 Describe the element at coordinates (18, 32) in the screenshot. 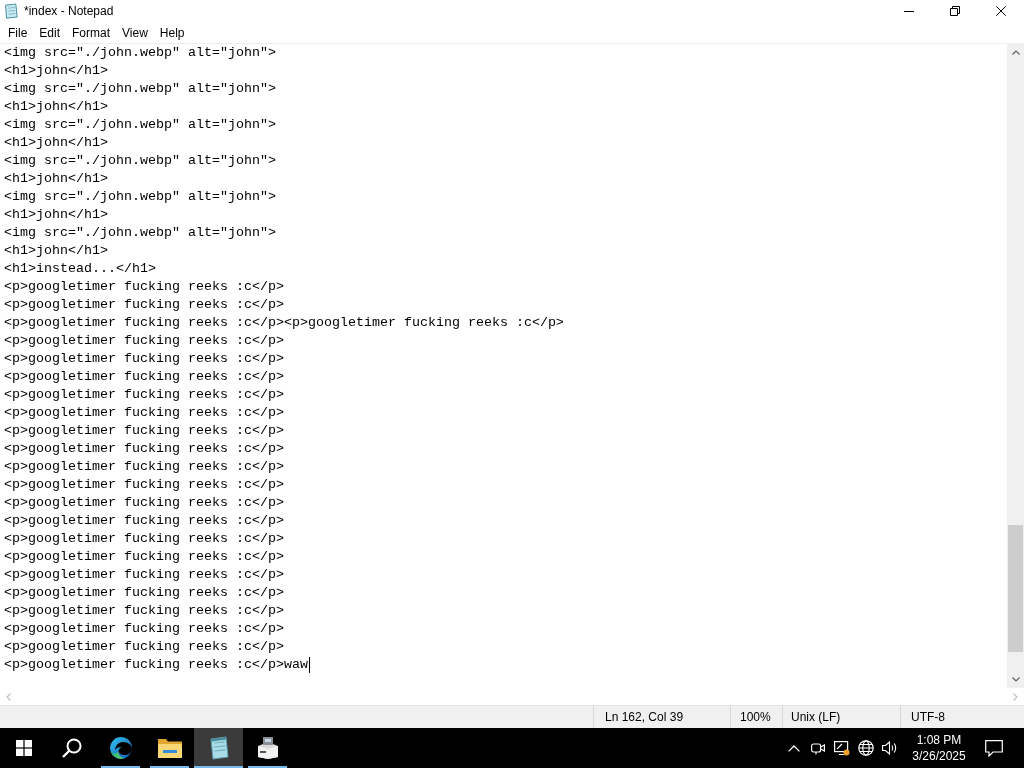

I see `menu-item: File` at that location.